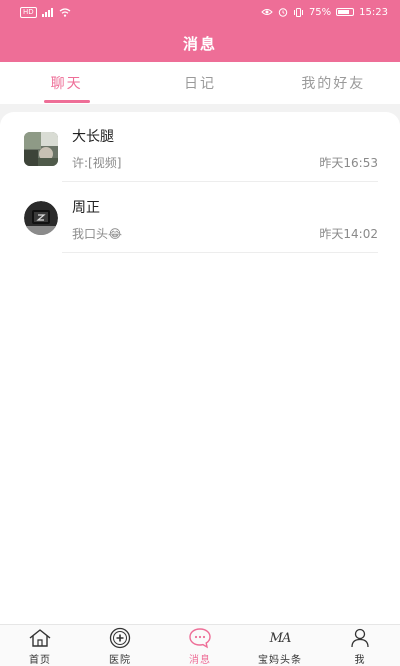 The width and height of the screenshot is (400, 666). Describe the element at coordinates (65, 12) in the screenshot. I see `wifi-icon` at that location.